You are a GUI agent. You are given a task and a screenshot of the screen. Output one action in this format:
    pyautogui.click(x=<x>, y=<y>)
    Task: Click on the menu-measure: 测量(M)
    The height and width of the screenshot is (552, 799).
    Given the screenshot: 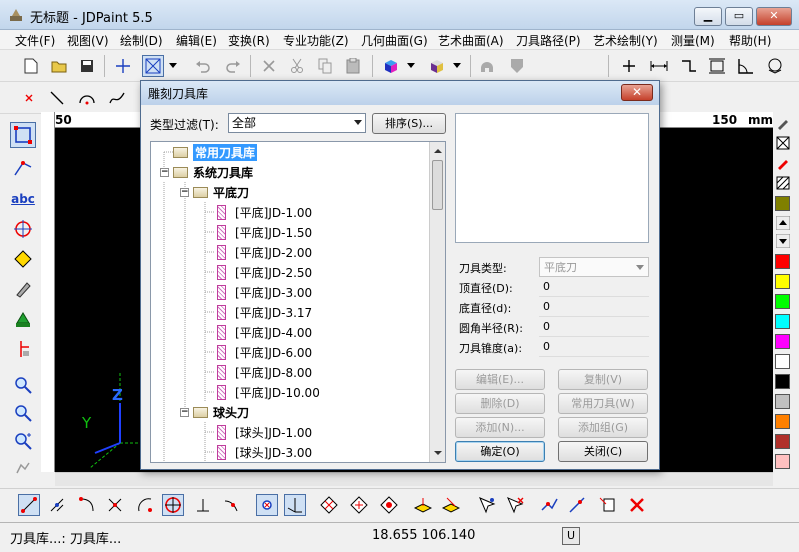 What is the action you would take?
    pyautogui.click(x=693, y=40)
    